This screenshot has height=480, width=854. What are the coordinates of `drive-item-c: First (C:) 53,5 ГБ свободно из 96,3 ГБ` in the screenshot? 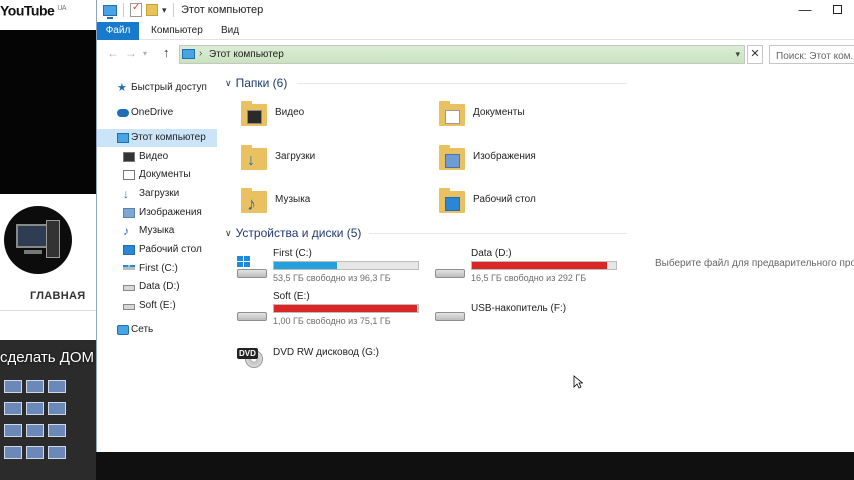 It's located at (340, 268).